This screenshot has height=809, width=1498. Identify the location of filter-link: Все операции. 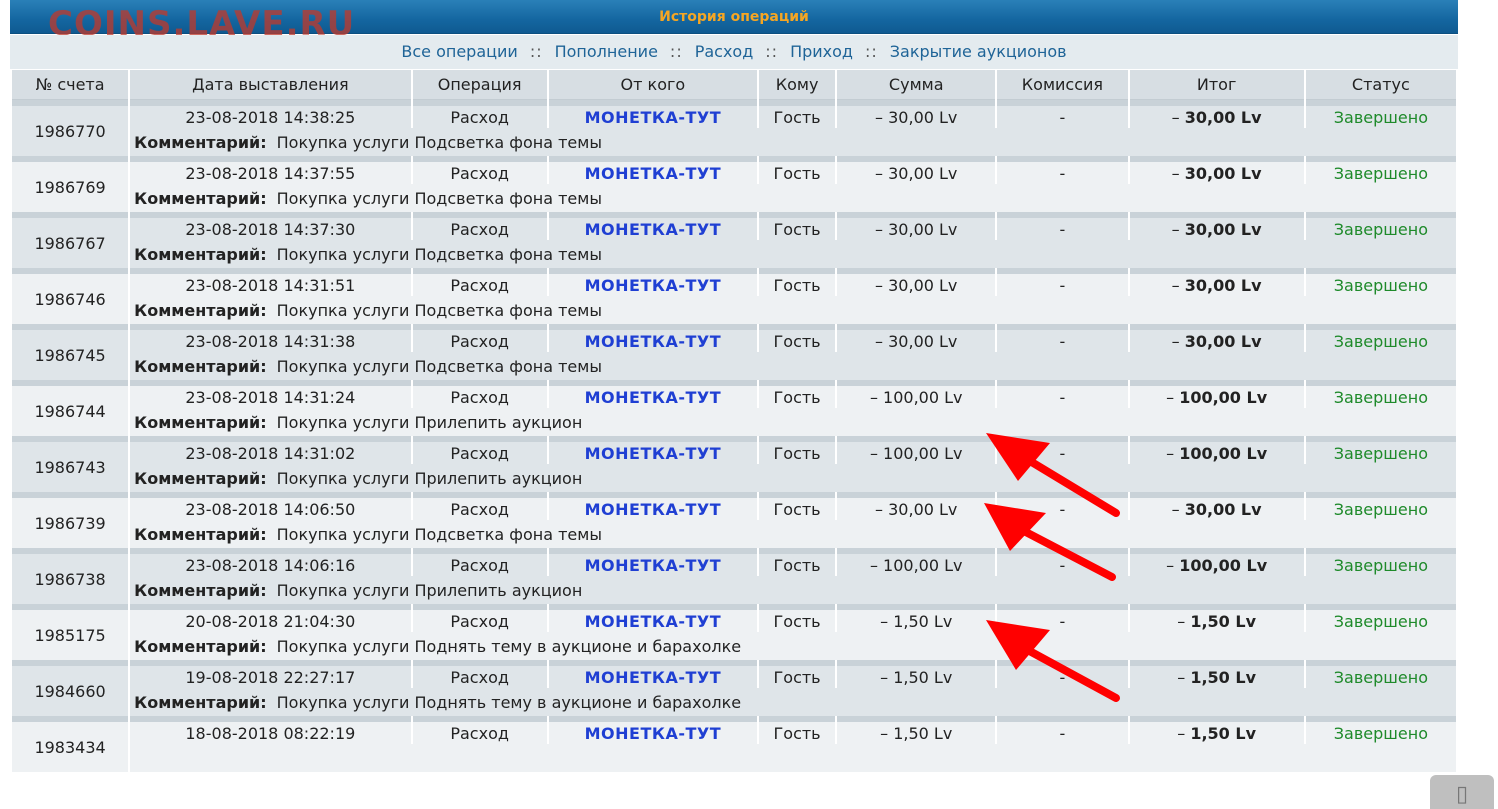
(459, 51).